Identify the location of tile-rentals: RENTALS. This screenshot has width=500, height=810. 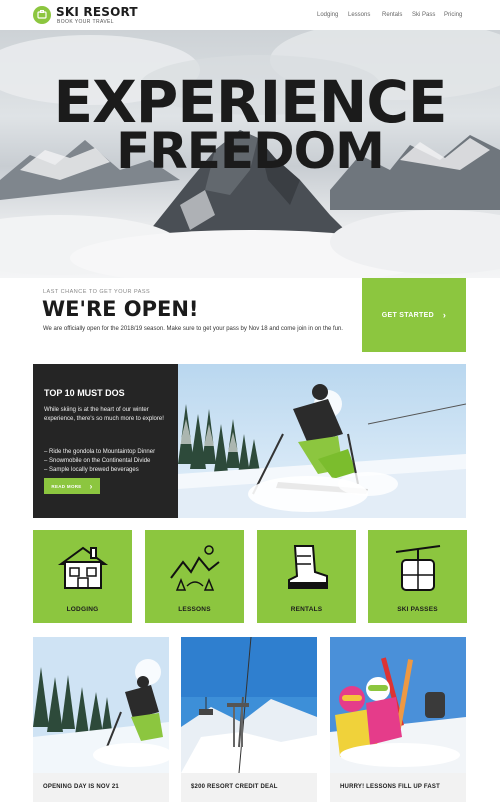
(306, 576).